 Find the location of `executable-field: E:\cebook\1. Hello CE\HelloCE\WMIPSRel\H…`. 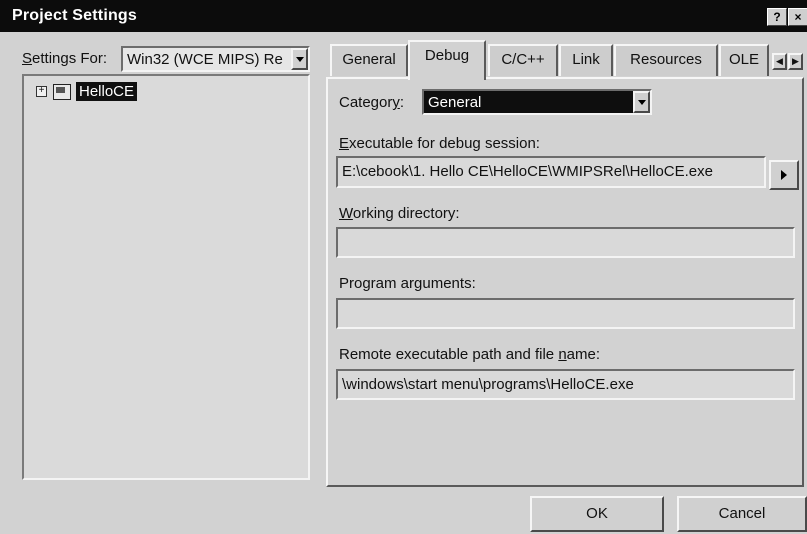

executable-field: E:\cebook\1. Hello CE\HelloCE\WMIPSRel\H… is located at coordinates (551, 172).